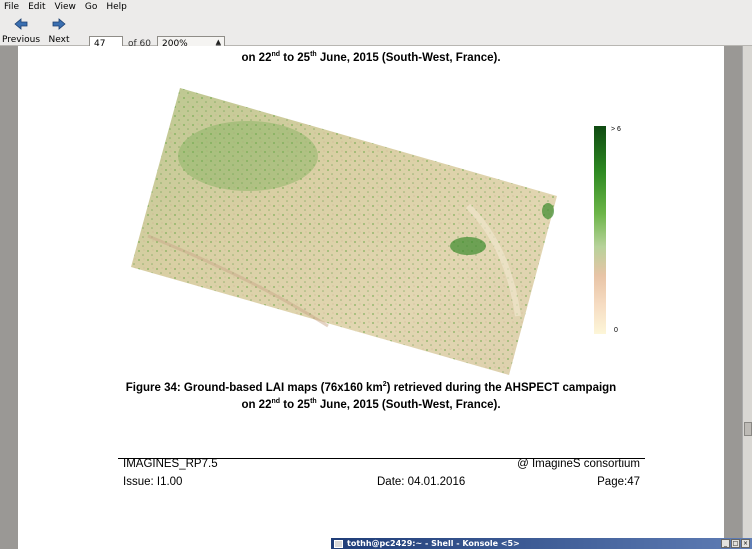  What do you see at coordinates (153, 482) in the screenshot?
I see `footer-issue: Issue: I1.00` at bounding box center [153, 482].